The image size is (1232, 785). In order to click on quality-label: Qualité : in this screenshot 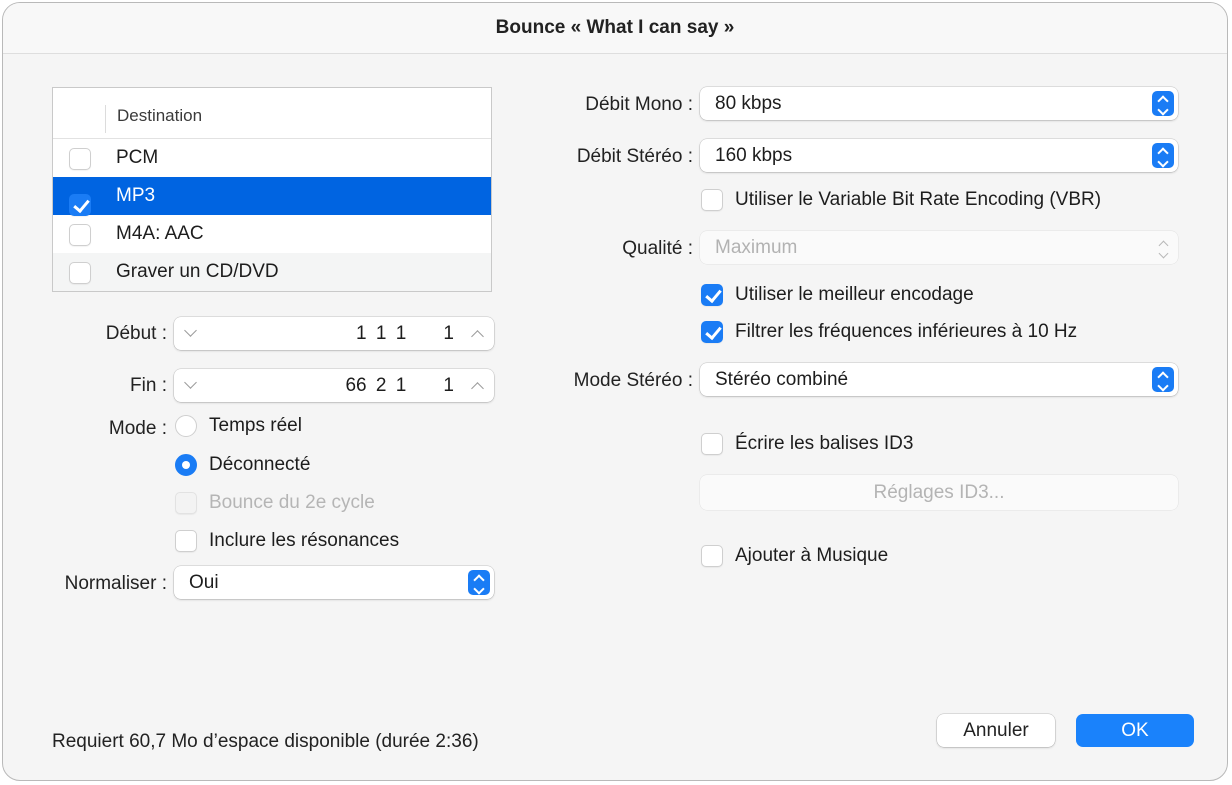, I will do `click(657, 248)`.